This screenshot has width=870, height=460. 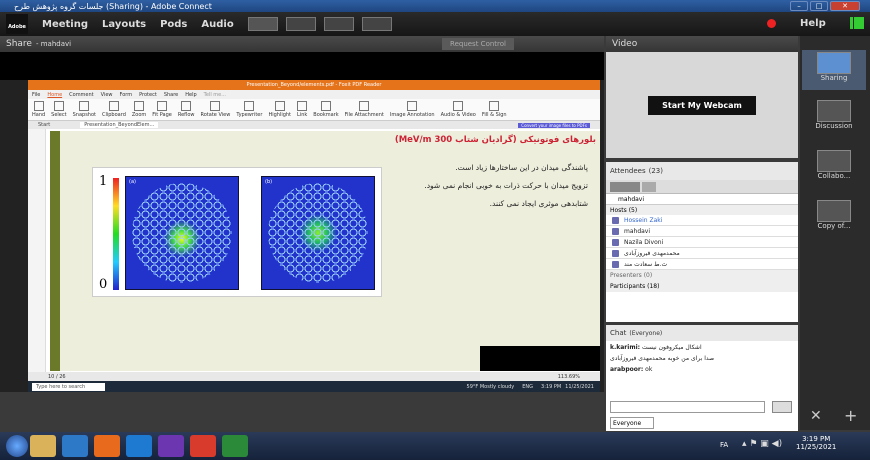 What do you see at coordinates (702, 105) in the screenshot?
I see `start-webcam-button: Start My Webcam` at bounding box center [702, 105].